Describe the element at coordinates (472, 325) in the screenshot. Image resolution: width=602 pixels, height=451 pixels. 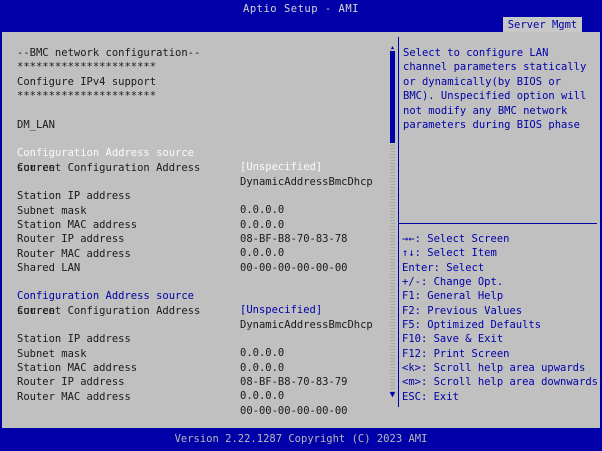
I see `key-f5: F5: Optimized Defaults` at that location.